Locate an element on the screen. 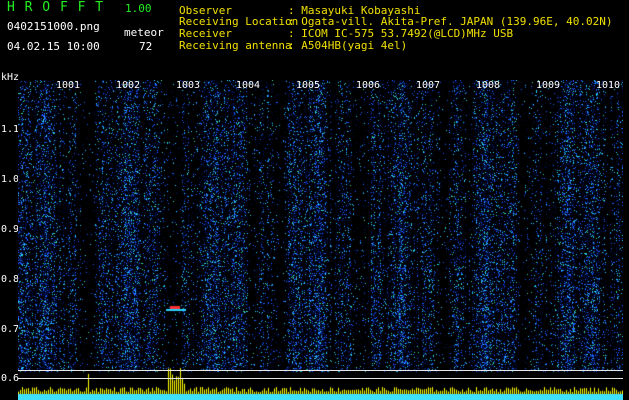 This screenshot has width=629, height=400. time-label: 1005 is located at coordinates (308, 85).